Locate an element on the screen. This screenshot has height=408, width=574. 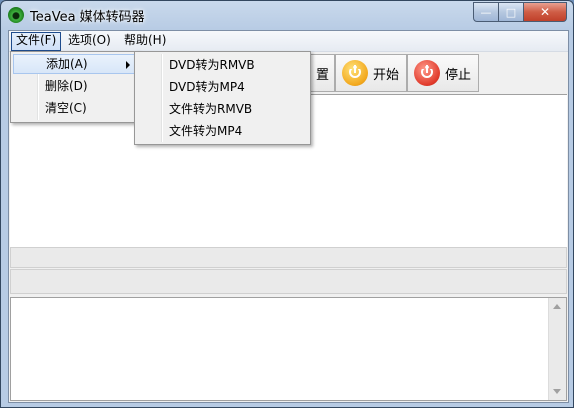
maximize-button: □ is located at coordinates (511, 12).